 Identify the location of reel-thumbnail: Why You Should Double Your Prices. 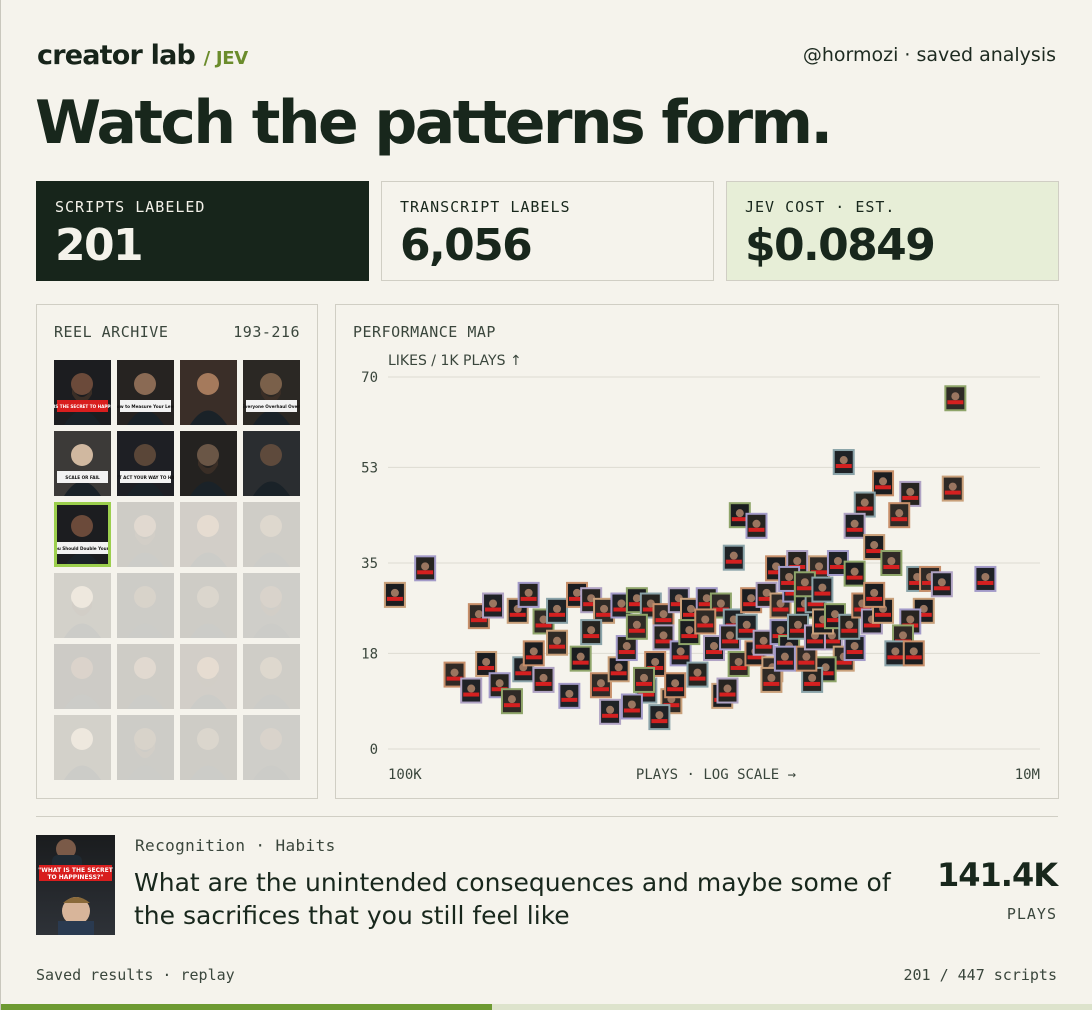
(82, 534).